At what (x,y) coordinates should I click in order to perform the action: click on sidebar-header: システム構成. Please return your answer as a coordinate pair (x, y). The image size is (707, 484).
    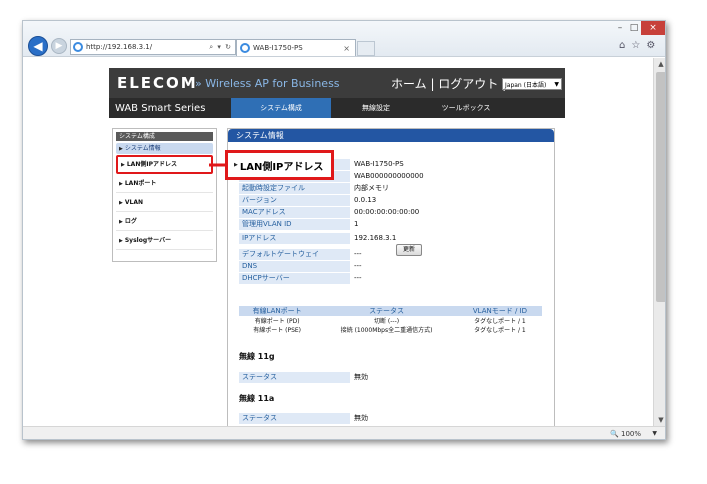
    Looking at the image, I should click on (164, 136).